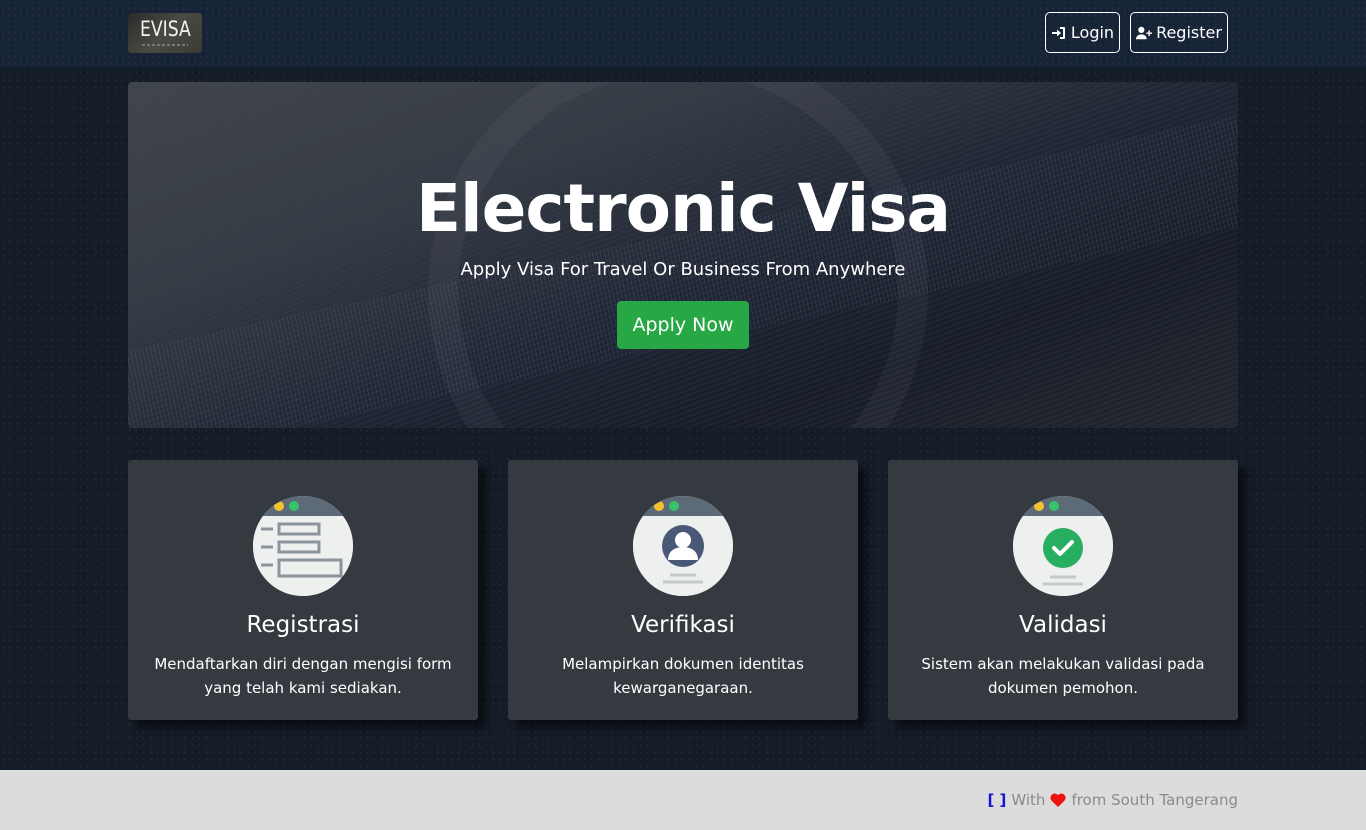 The height and width of the screenshot is (830, 1366). I want to click on brand-text: EVISA, so click(165, 29).